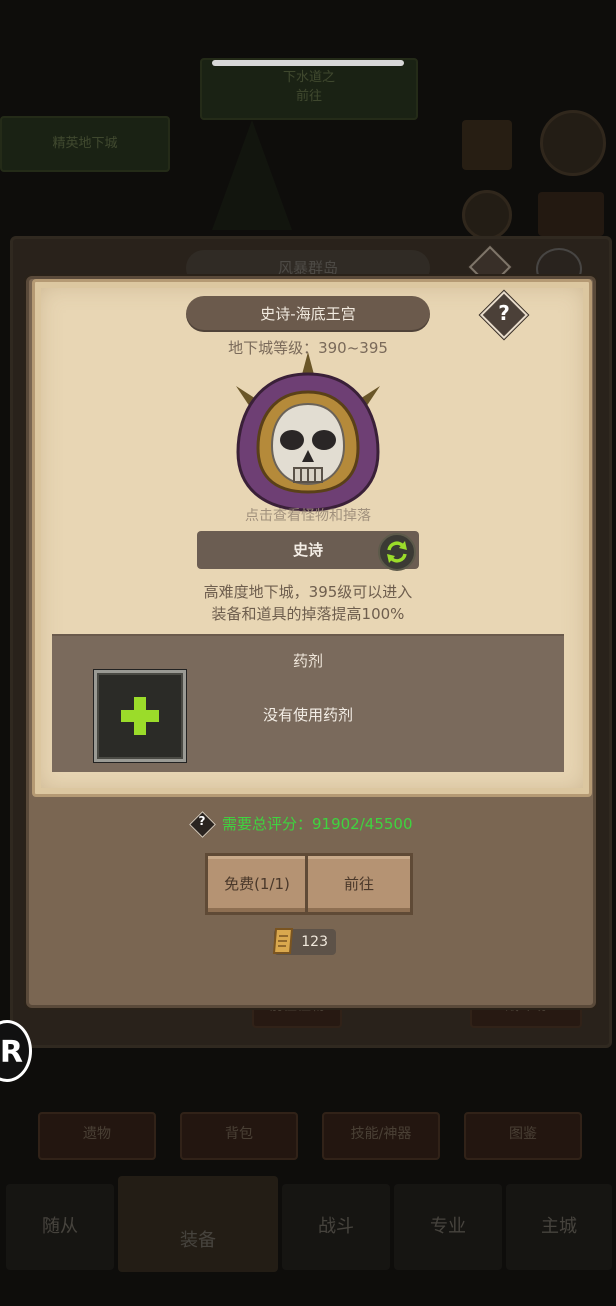 The width and height of the screenshot is (616, 1306). What do you see at coordinates (308, 314) in the screenshot?
I see `dungeon-title: 史诗-海底王宫` at bounding box center [308, 314].